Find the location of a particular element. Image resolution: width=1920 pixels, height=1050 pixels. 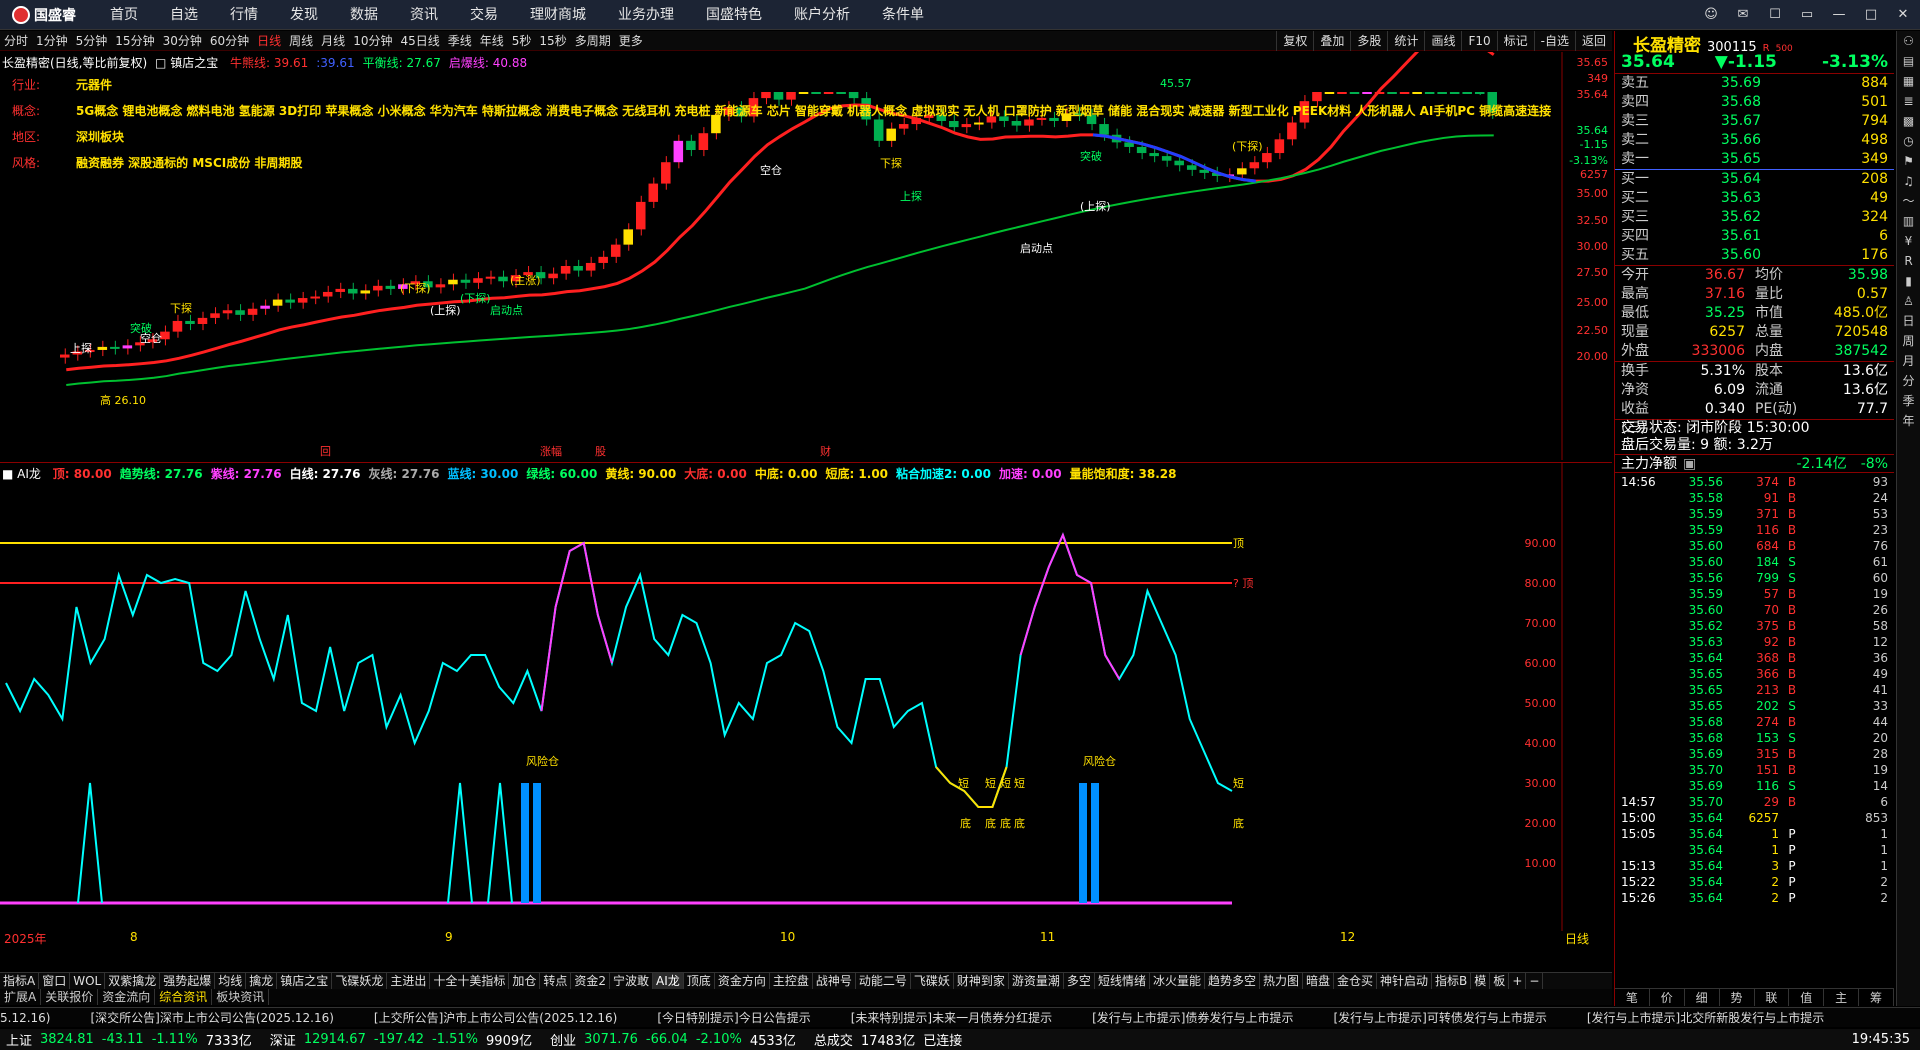

menu-item-1: 自选 is located at coordinates (184, 15).